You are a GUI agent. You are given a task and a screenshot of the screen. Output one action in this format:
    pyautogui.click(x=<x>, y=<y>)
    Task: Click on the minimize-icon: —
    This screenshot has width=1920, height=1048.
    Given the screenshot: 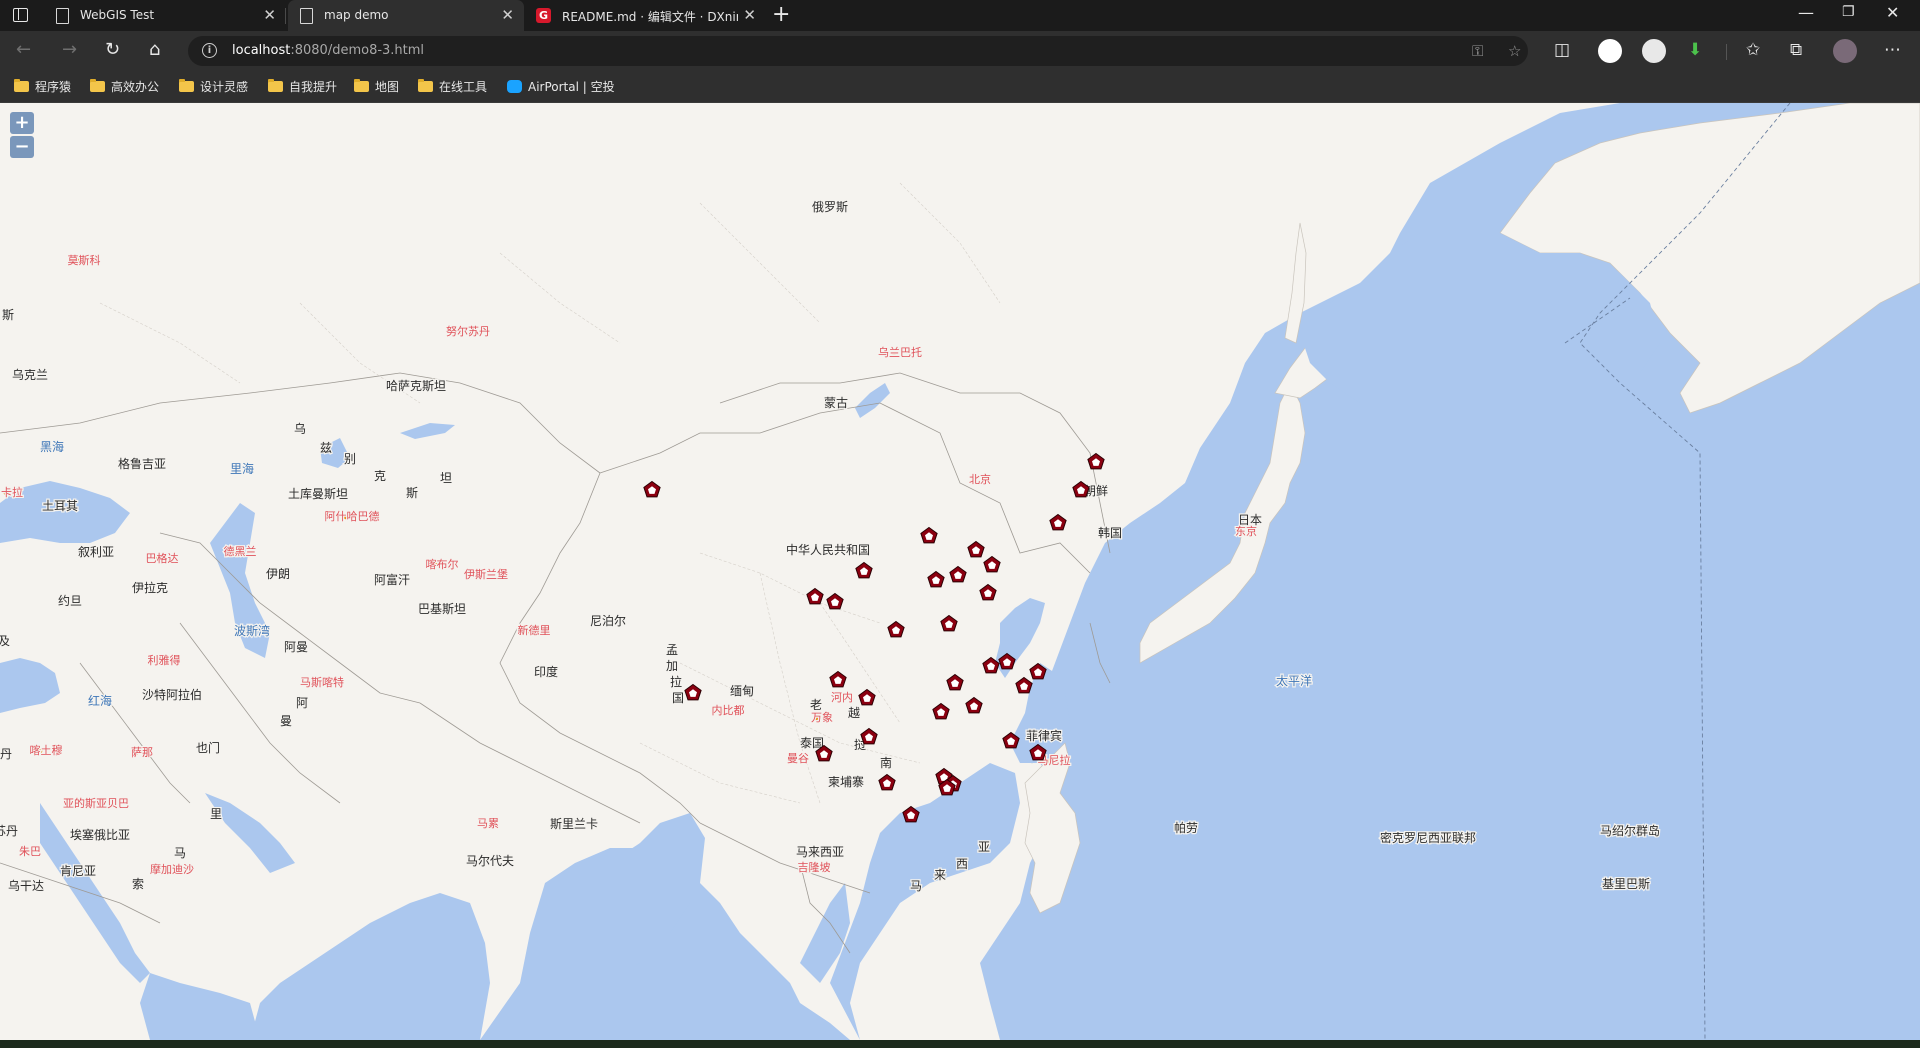 What is the action you would take?
    pyautogui.click(x=1806, y=12)
    